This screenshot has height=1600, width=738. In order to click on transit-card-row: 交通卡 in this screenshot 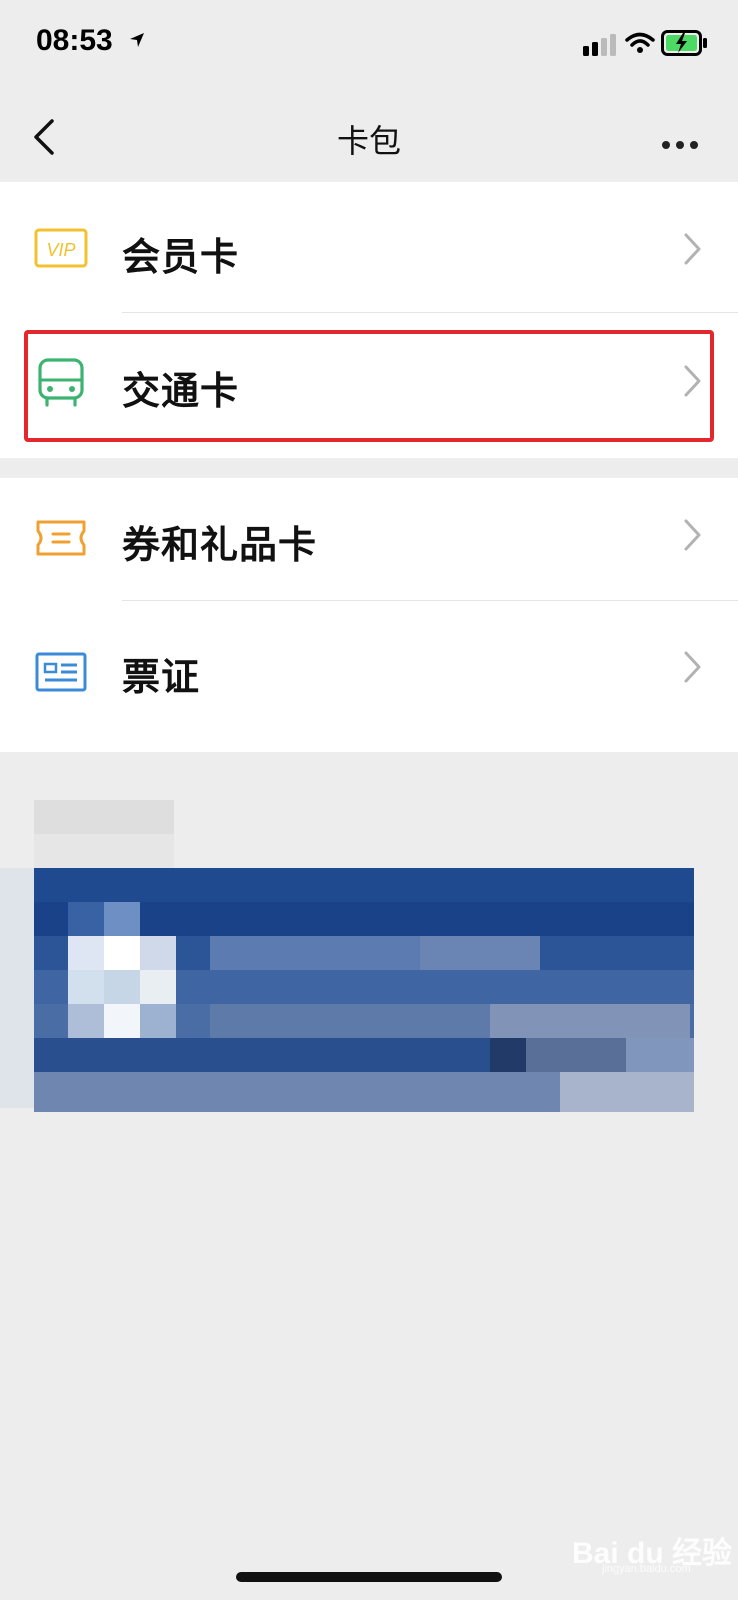, I will do `click(369, 384)`.